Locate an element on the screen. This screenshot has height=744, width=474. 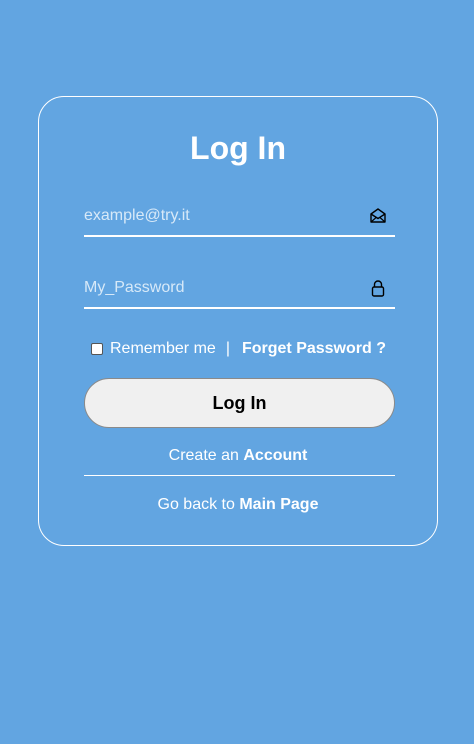
create-account-link: Account is located at coordinates (275, 455).